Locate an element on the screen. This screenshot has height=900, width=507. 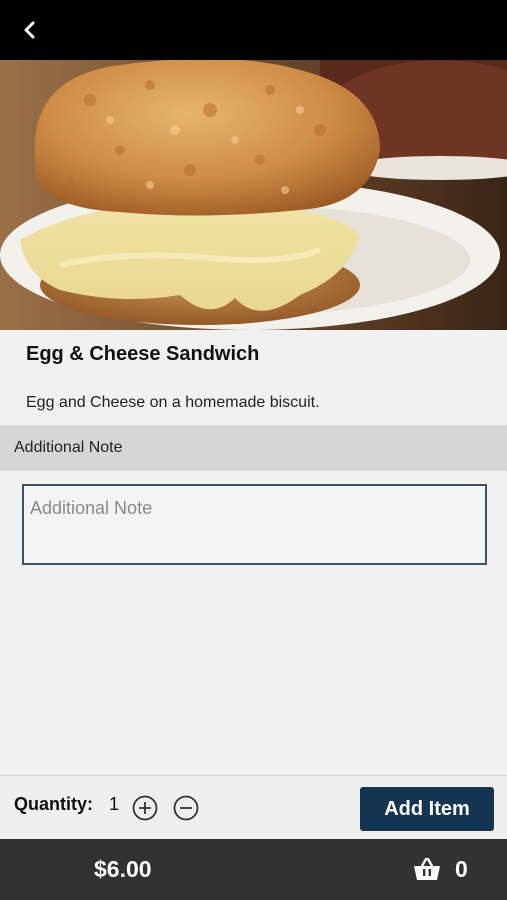
cart-button: 0 is located at coordinates (440, 869).